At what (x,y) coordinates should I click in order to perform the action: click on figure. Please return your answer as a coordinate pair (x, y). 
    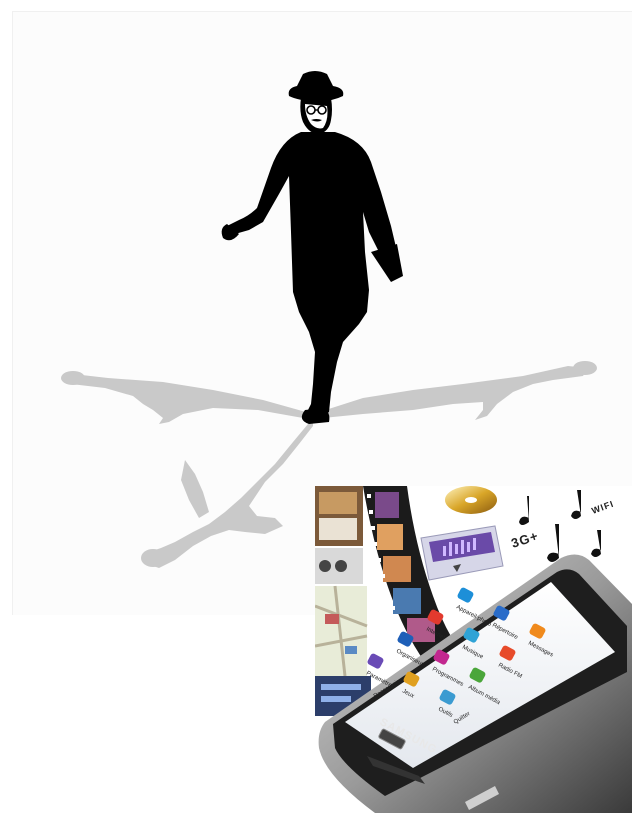
    Looking at the image, I should click on (312, 247).